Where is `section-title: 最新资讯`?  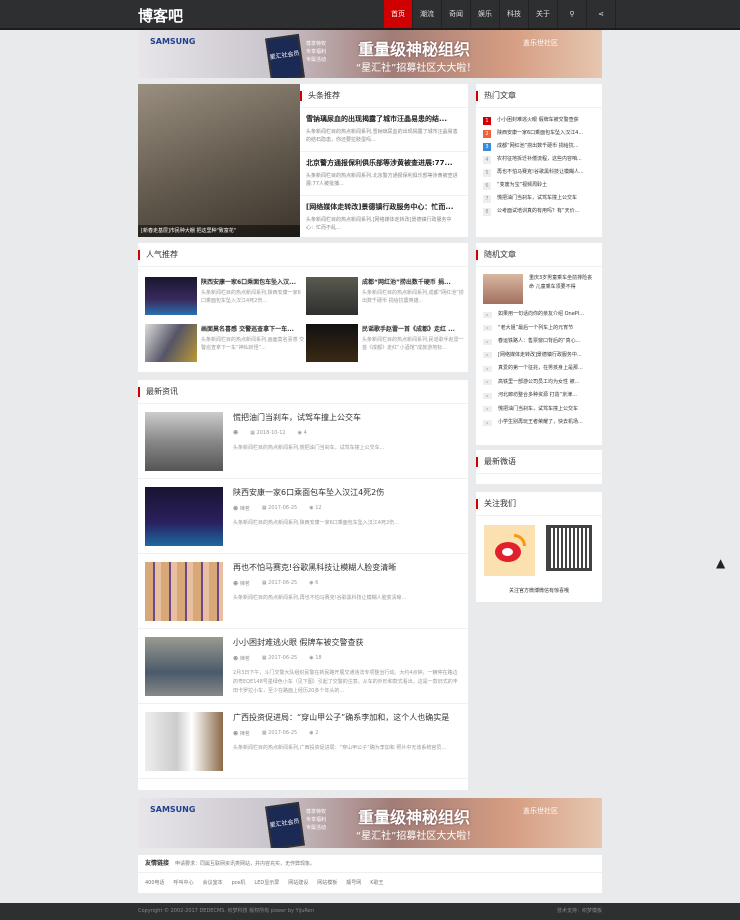 section-title: 最新资讯 is located at coordinates (303, 392).